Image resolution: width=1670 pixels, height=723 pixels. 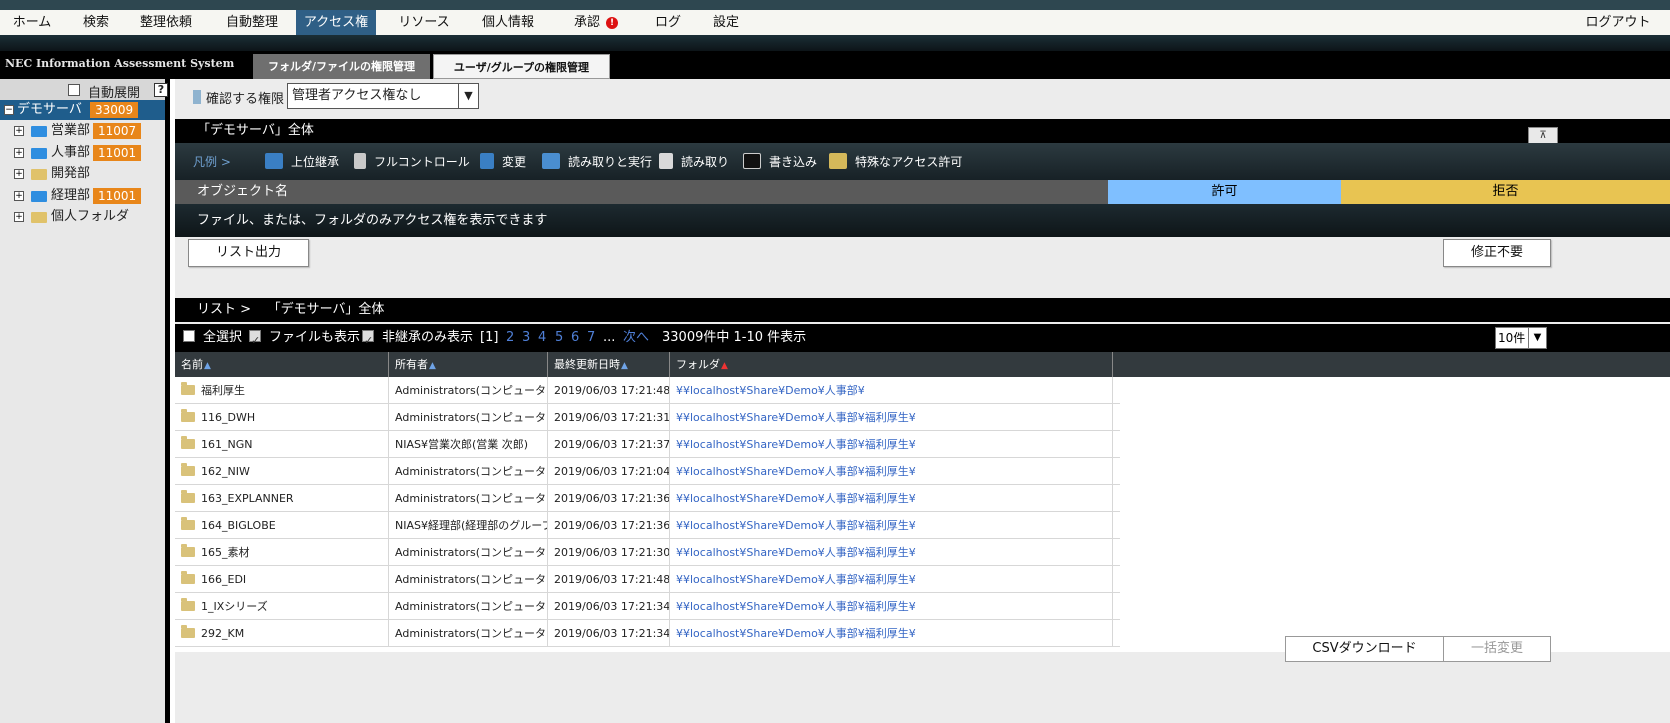 I want to click on menu-personal-info: 個人情報, so click(x=508, y=22).